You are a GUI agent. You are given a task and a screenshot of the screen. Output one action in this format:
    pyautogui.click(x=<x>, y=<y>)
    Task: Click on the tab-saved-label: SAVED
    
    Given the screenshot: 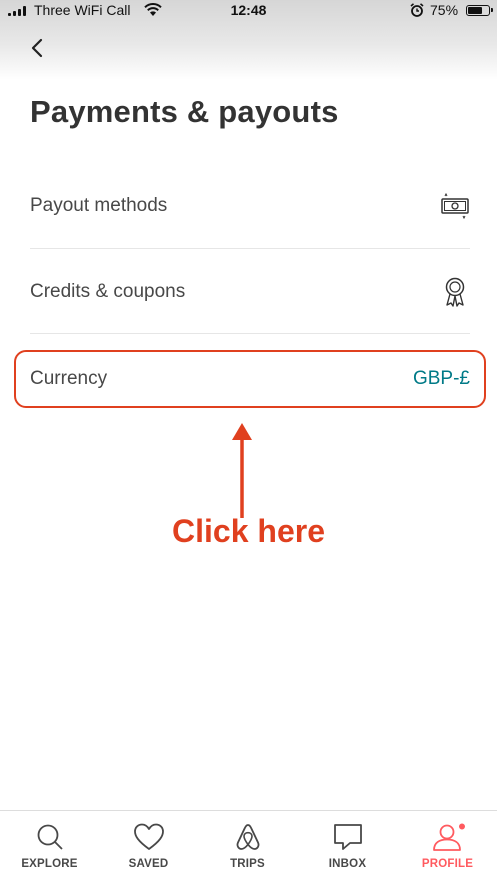 What is the action you would take?
    pyautogui.click(x=148, y=864)
    